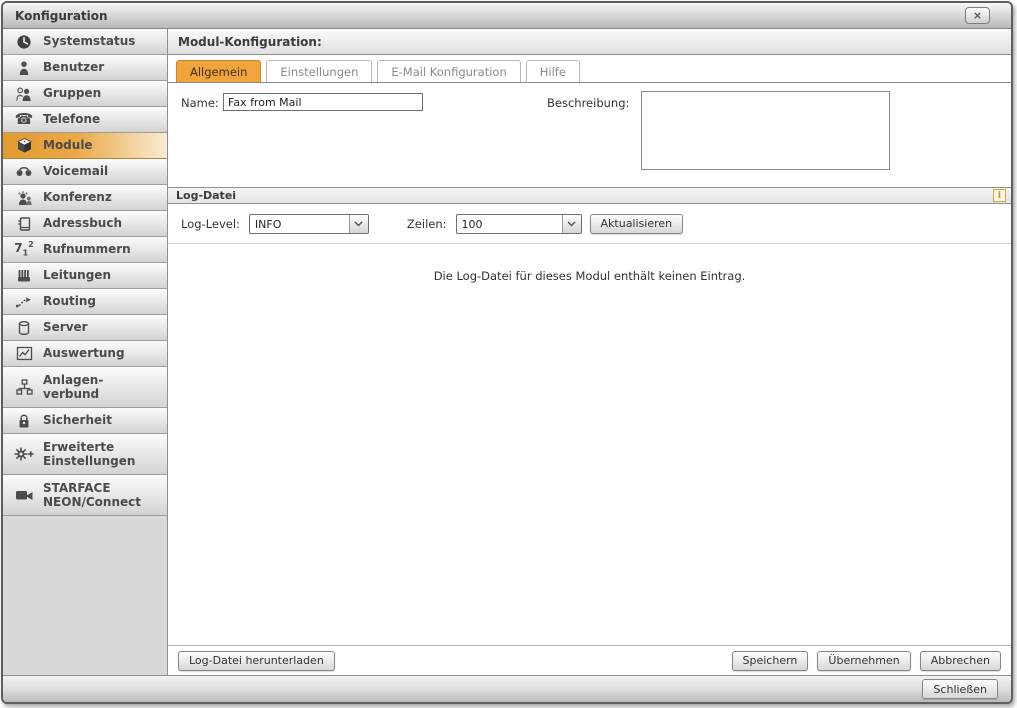 The width and height of the screenshot is (1017, 708). I want to click on download-log-button: Log-Datei herunterladen, so click(256, 660).